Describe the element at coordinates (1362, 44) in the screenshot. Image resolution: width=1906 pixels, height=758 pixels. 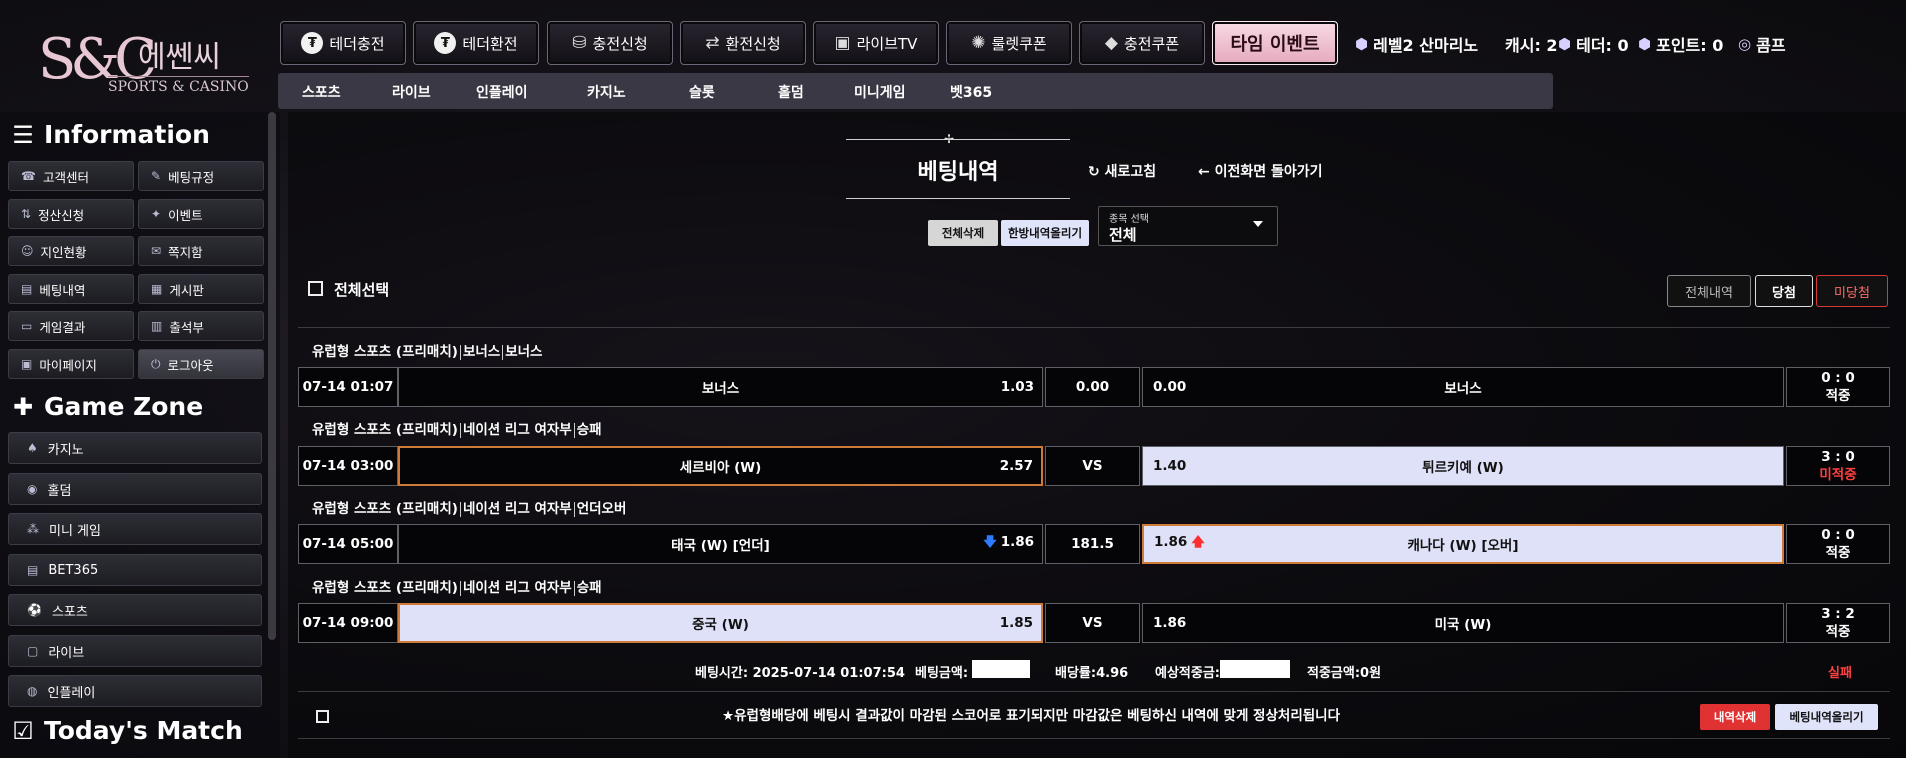
I see `level-icon: ⬢` at that location.